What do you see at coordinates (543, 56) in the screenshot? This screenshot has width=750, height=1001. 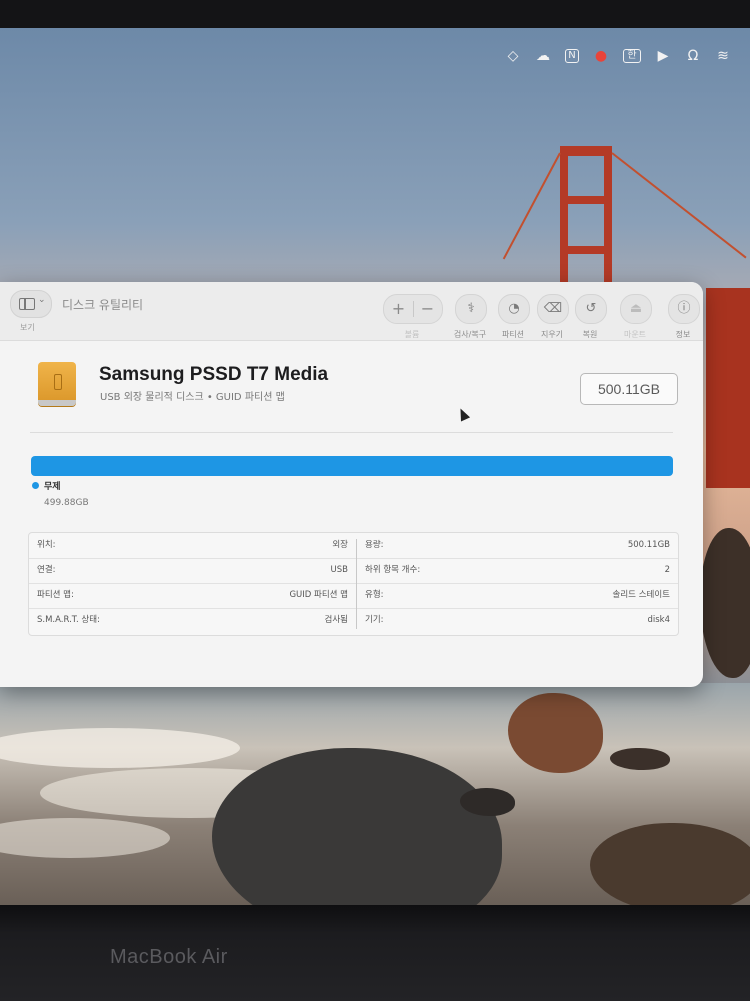 I see `cloud-icon: ☁` at bounding box center [543, 56].